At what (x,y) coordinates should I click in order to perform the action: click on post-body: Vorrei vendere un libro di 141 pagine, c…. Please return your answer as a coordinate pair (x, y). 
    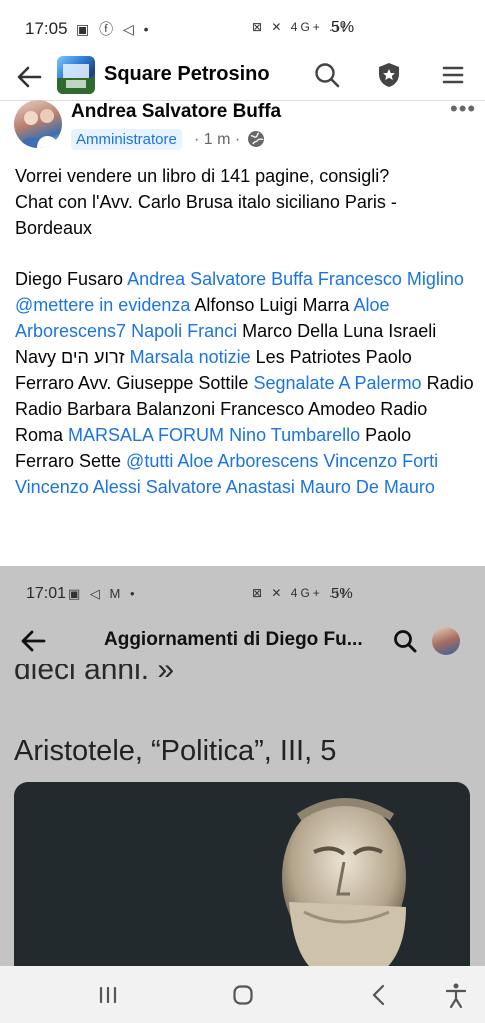
    Looking at the image, I should click on (245, 202).